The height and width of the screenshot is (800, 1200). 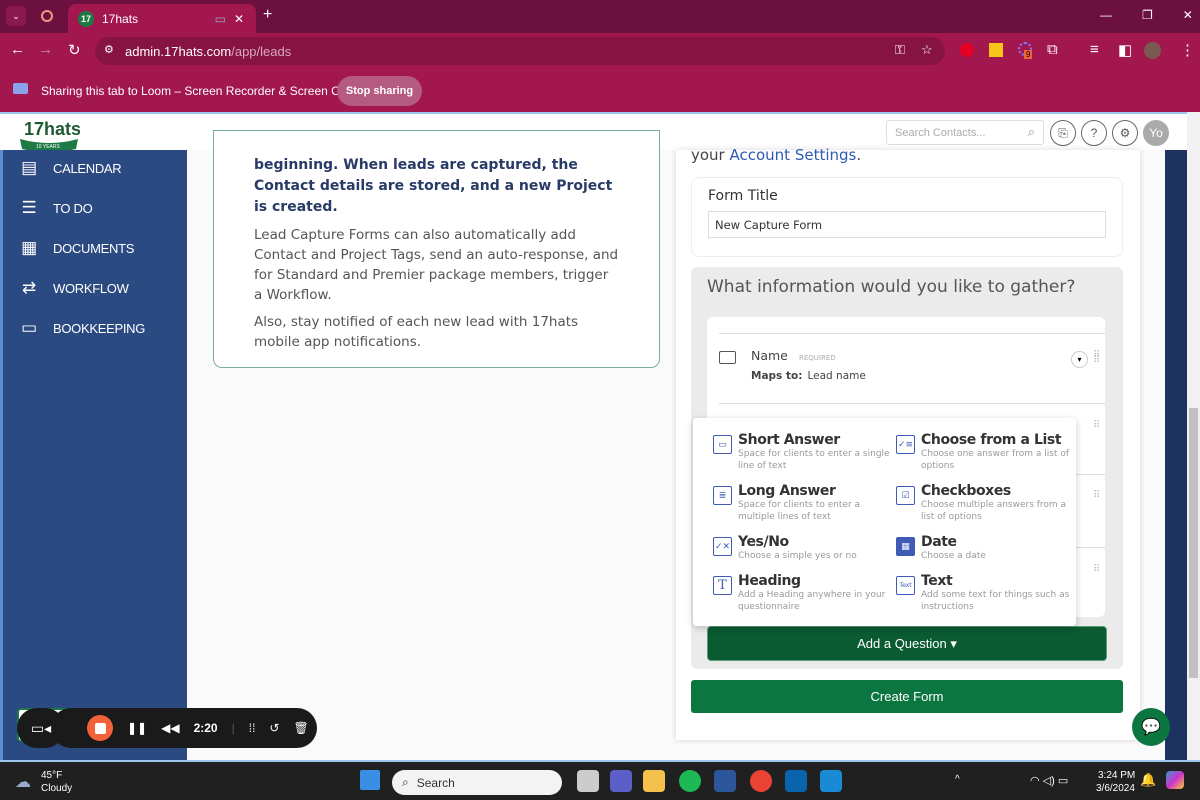 What do you see at coordinates (808, 364) in the screenshot?
I see `question-item-name: Name REQUIRED Maps to: Lead name` at bounding box center [808, 364].